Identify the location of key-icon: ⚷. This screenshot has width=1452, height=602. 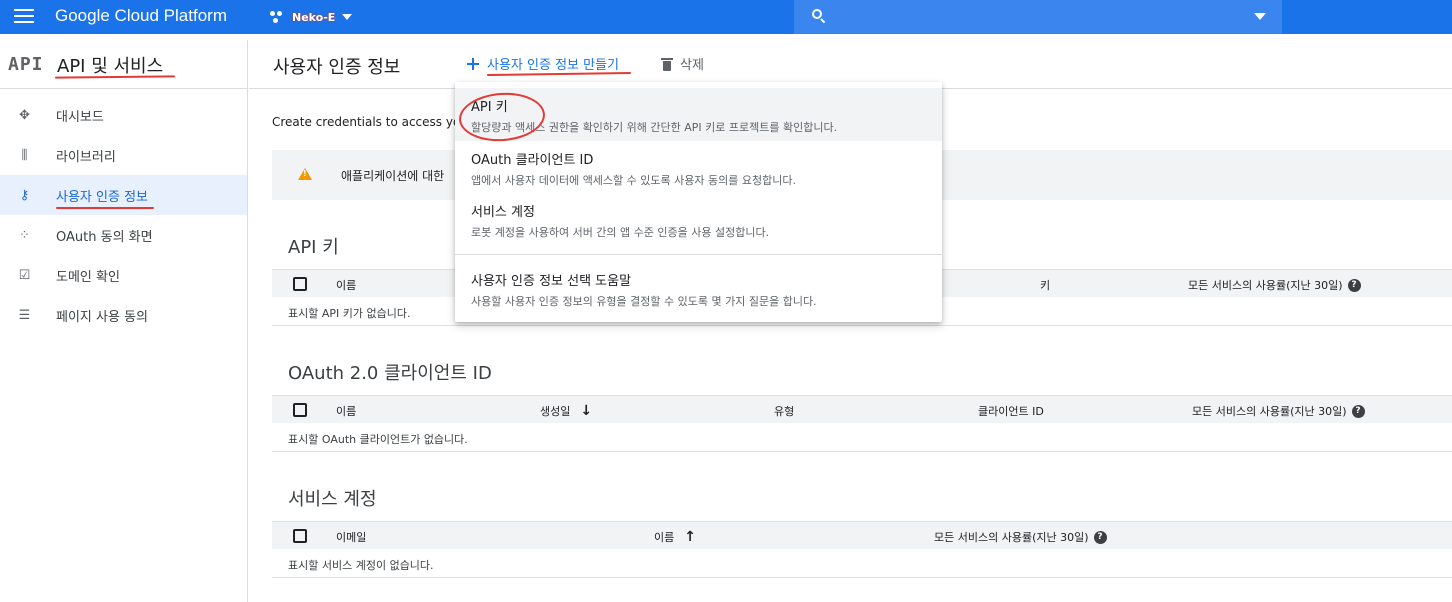
(24, 195).